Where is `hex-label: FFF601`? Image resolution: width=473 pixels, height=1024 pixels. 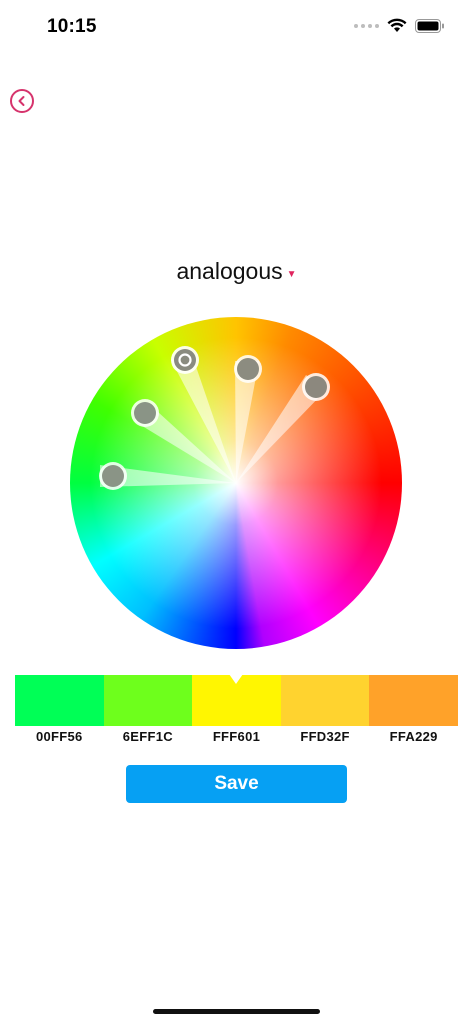
hex-label: FFF601 is located at coordinates (236, 736).